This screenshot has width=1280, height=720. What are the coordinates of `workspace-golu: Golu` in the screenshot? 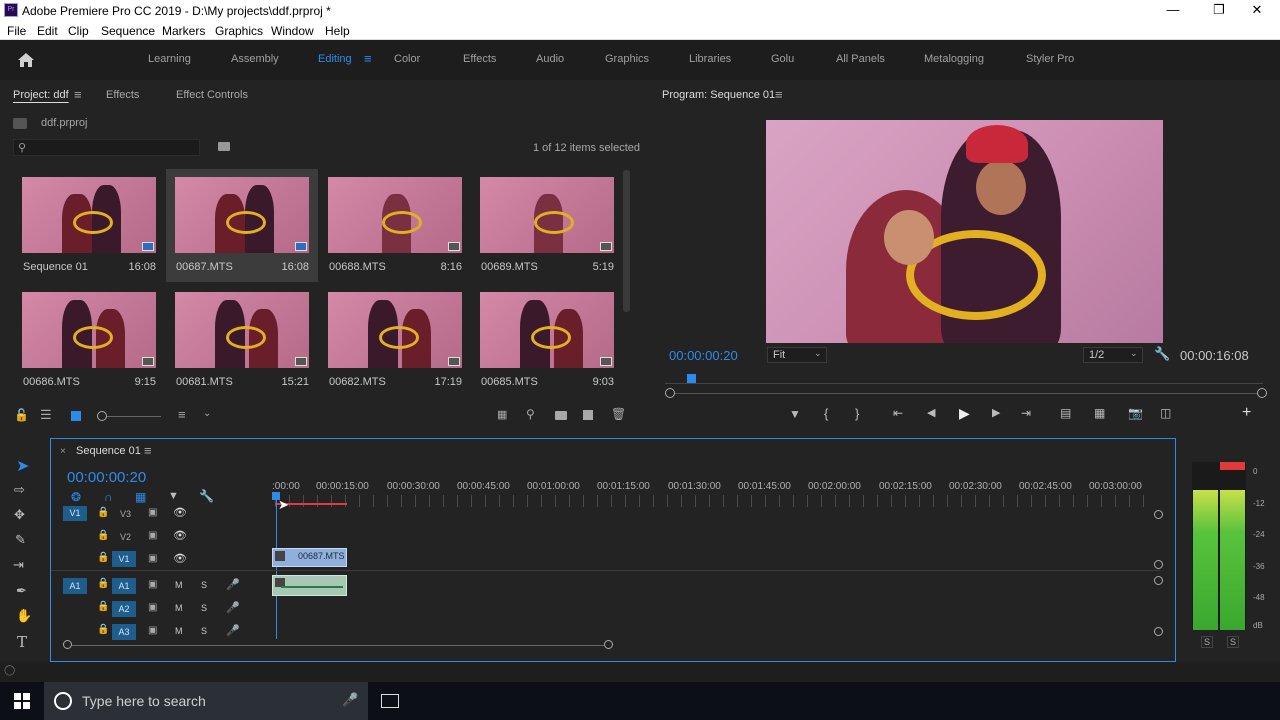 It's located at (782, 59).